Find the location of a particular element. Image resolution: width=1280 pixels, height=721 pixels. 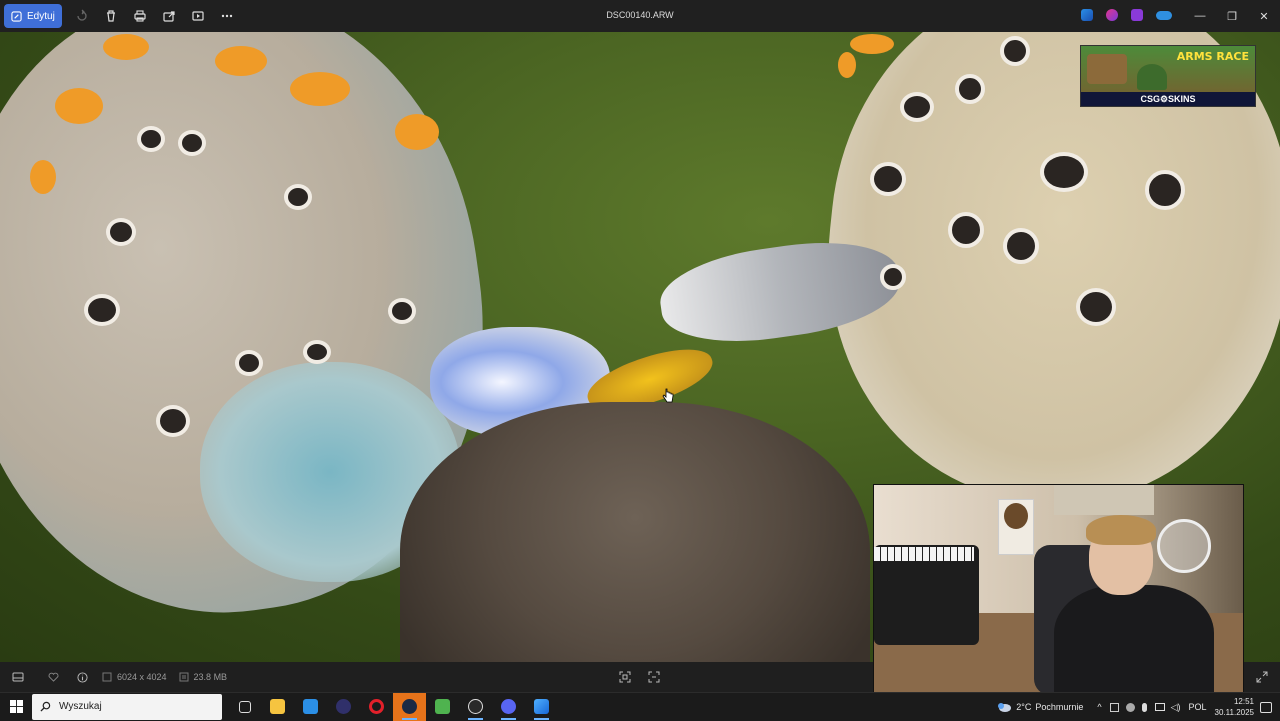

notepad-button is located at coordinates (442, 707).